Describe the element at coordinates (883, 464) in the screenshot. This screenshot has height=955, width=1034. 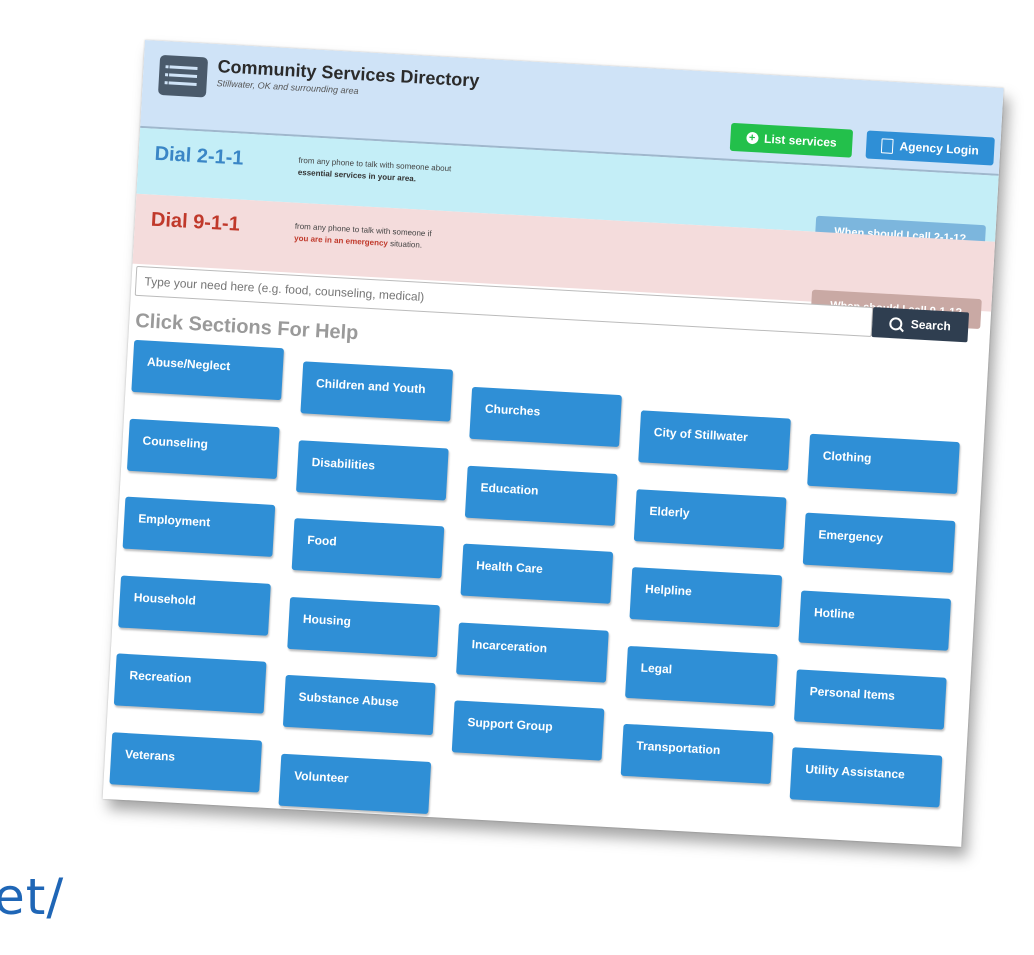
I see `category-button: Clothing` at that location.